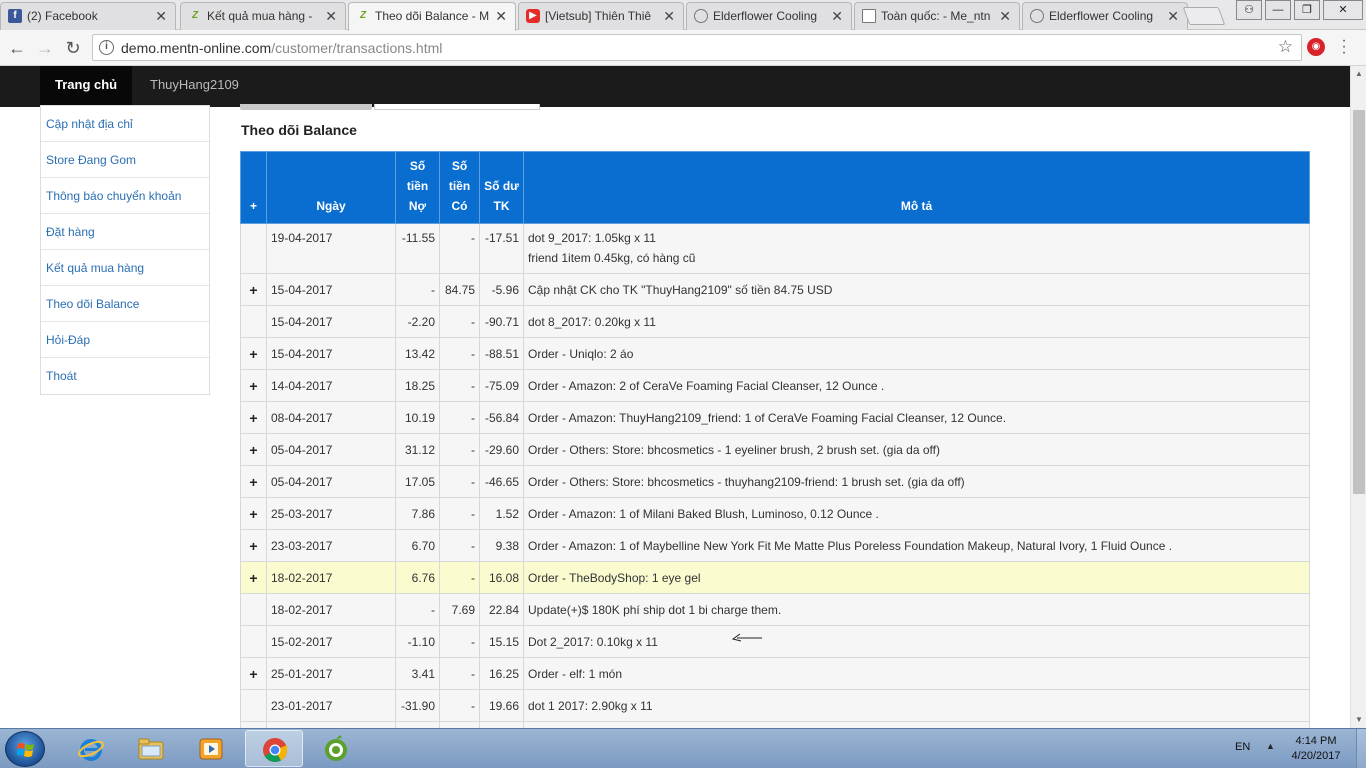 The width and height of the screenshot is (1366, 768). I want to click on taskbar-coccoc, so click(336, 748).